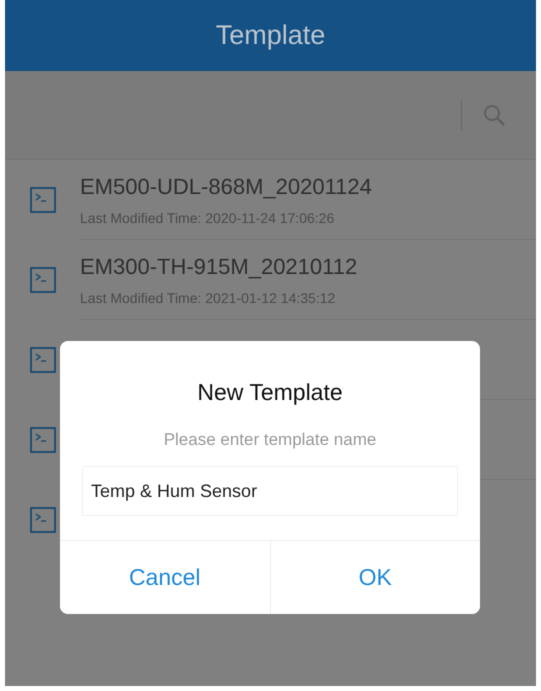 The image size is (541, 691). Describe the element at coordinates (308, 187) in the screenshot. I see `template-name: EM500-UDL-868M_20201124` at that location.